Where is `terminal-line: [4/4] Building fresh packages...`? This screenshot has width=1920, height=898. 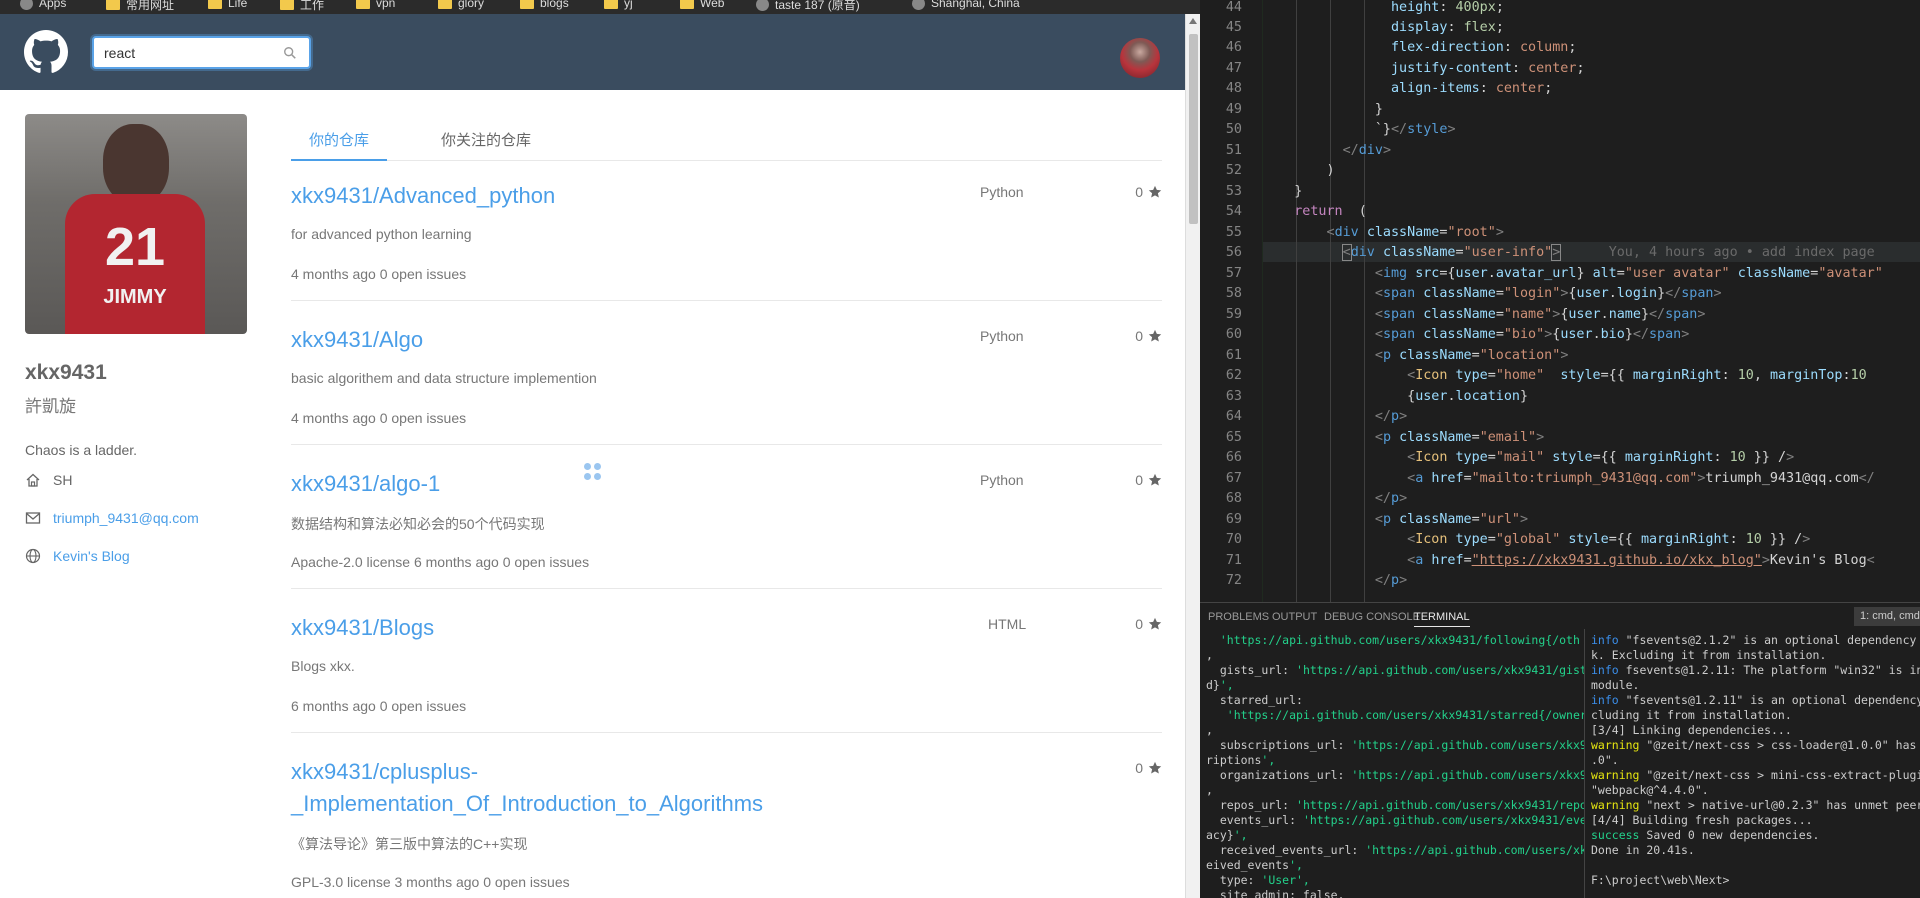 terminal-line: [4/4] Building fresh packages... is located at coordinates (1702, 820).